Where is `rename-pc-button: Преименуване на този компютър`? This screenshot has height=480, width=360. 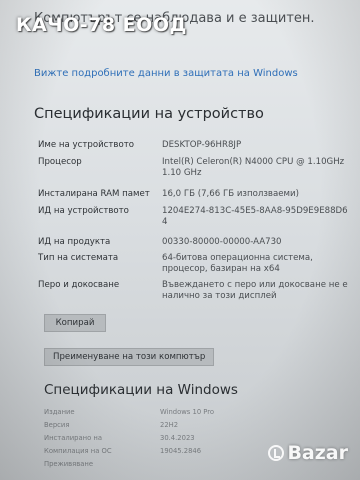
rename-pc-button: Преименуване на този компютър is located at coordinates (129, 357).